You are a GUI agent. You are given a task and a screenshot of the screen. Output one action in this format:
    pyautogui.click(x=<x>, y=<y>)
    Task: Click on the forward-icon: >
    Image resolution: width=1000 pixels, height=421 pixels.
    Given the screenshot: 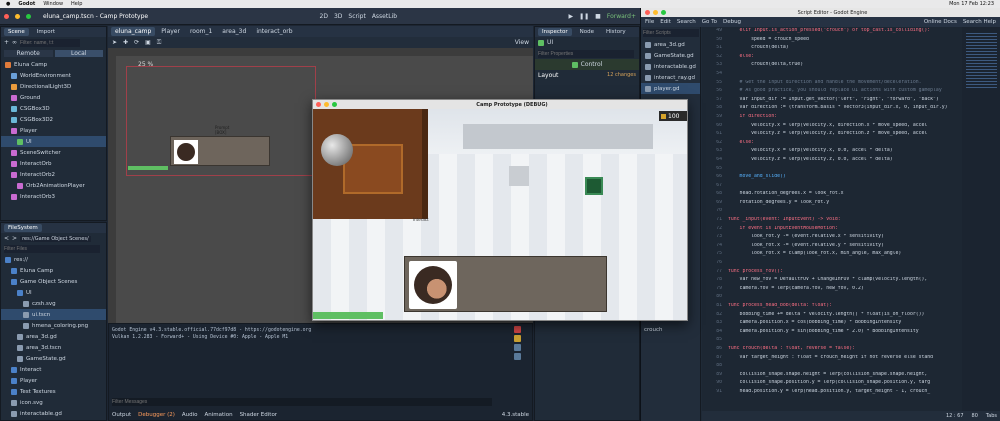 What is the action you would take?
    pyautogui.click(x=14, y=238)
    